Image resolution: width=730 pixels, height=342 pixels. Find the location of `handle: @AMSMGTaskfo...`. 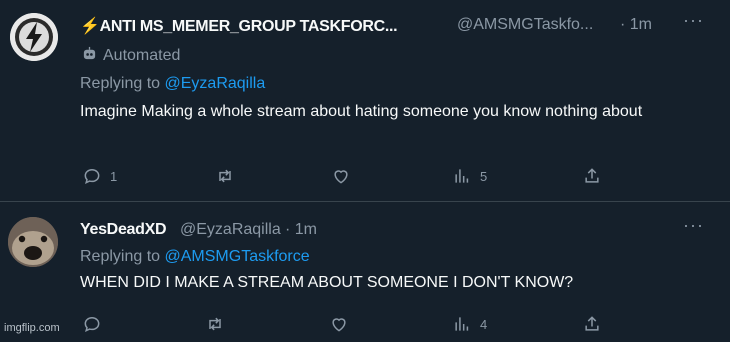

handle: @AMSMGTaskfo... is located at coordinates (525, 25).